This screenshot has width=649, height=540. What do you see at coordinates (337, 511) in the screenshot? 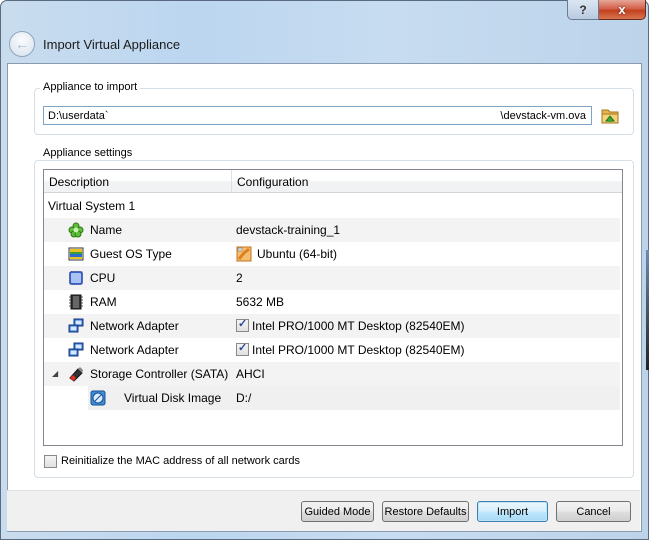
I see `guided-mode-button: Guided Mode` at bounding box center [337, 511].